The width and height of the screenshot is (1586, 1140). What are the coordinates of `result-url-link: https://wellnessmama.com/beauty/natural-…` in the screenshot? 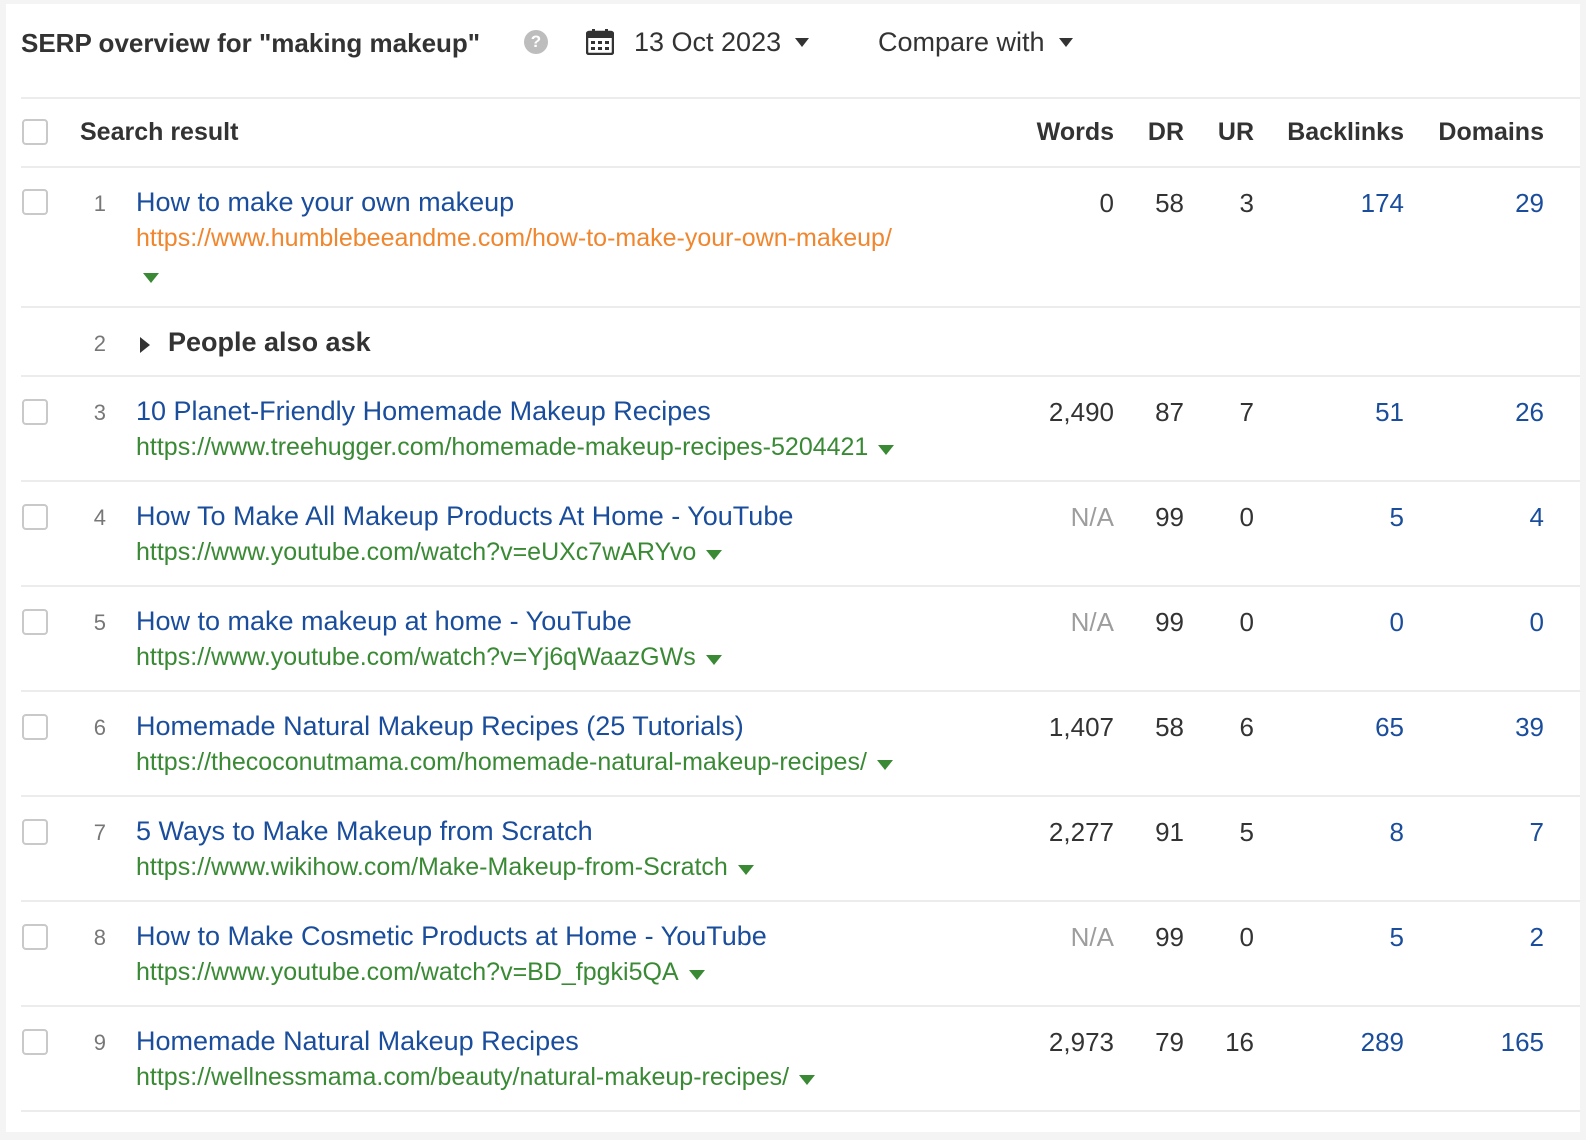 It's located at (462, 1077).